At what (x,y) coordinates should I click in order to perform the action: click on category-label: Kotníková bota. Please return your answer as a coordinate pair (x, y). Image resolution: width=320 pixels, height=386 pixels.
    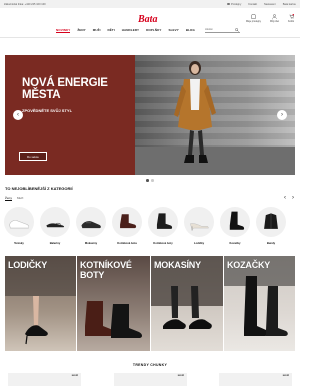
    Looking at the image, I should click on (127, 243).